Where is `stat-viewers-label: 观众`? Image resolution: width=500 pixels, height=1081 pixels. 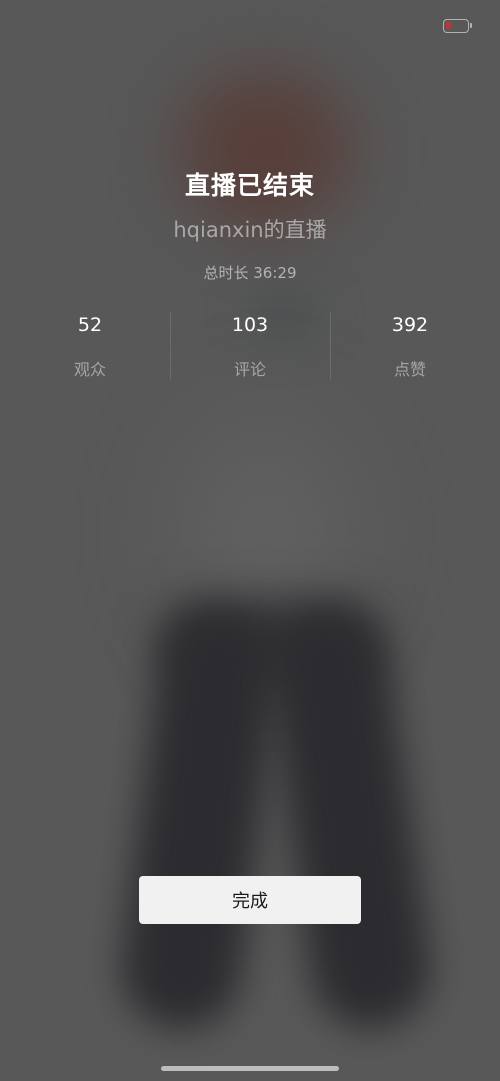
stat-viewers-label: 观众 is located at coordinates (89, 369).